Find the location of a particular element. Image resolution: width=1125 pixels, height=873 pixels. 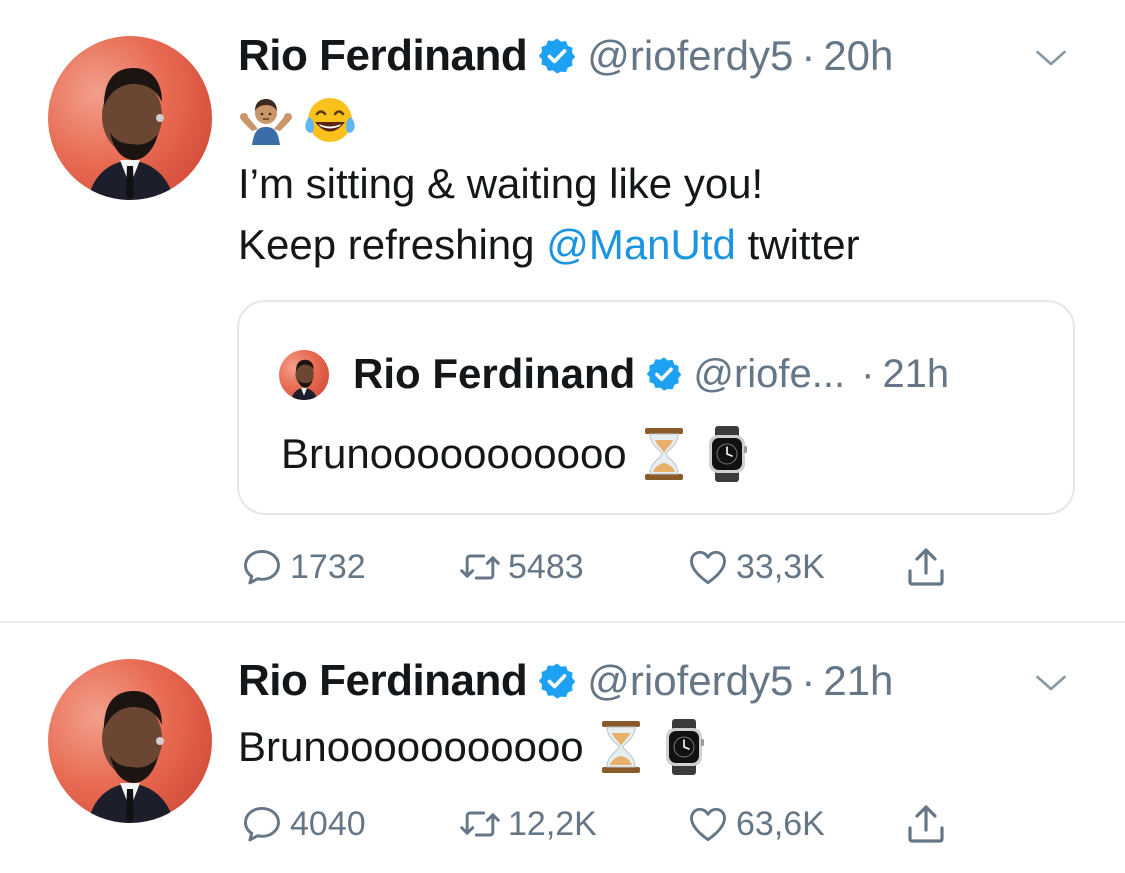

tweet-text-line: Keep refreshing @ManUtd twitter is located at coordinates (549, 245).